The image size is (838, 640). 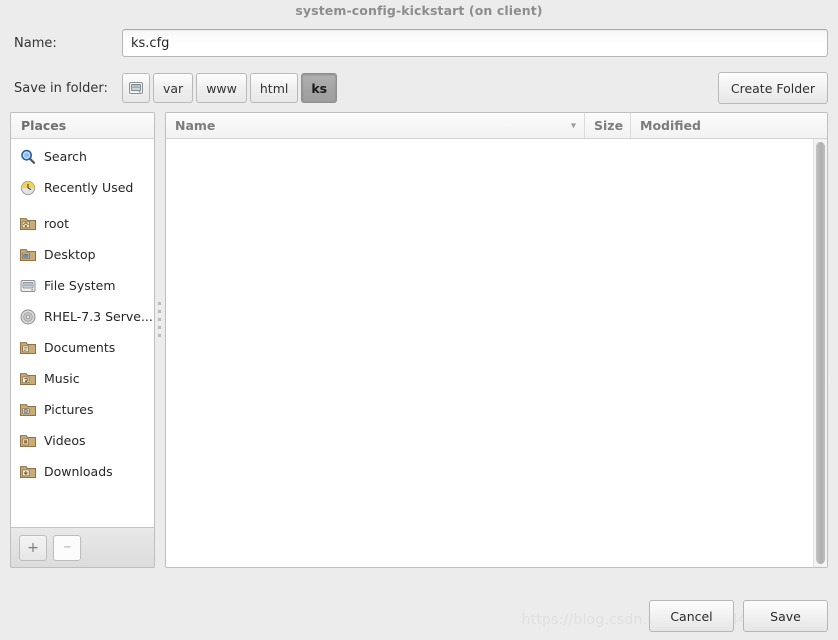 What do you see at coordinates (573, 125) in the screenshot?
I see `chevron-down-icon: ▾` at bounding box center [573, 125].